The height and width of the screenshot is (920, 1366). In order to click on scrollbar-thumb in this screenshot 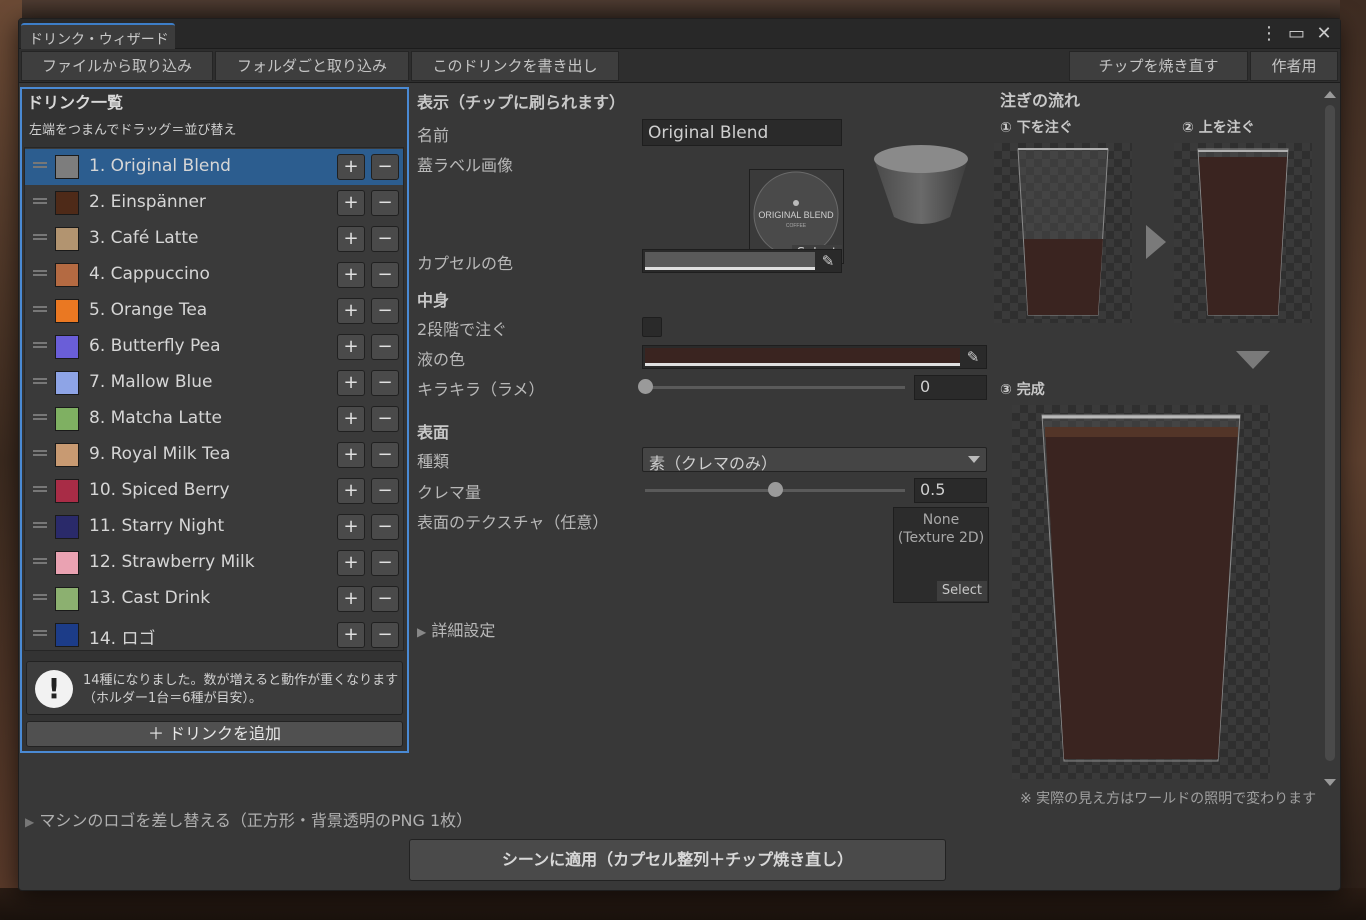, I will do `click(1330, 433)`.